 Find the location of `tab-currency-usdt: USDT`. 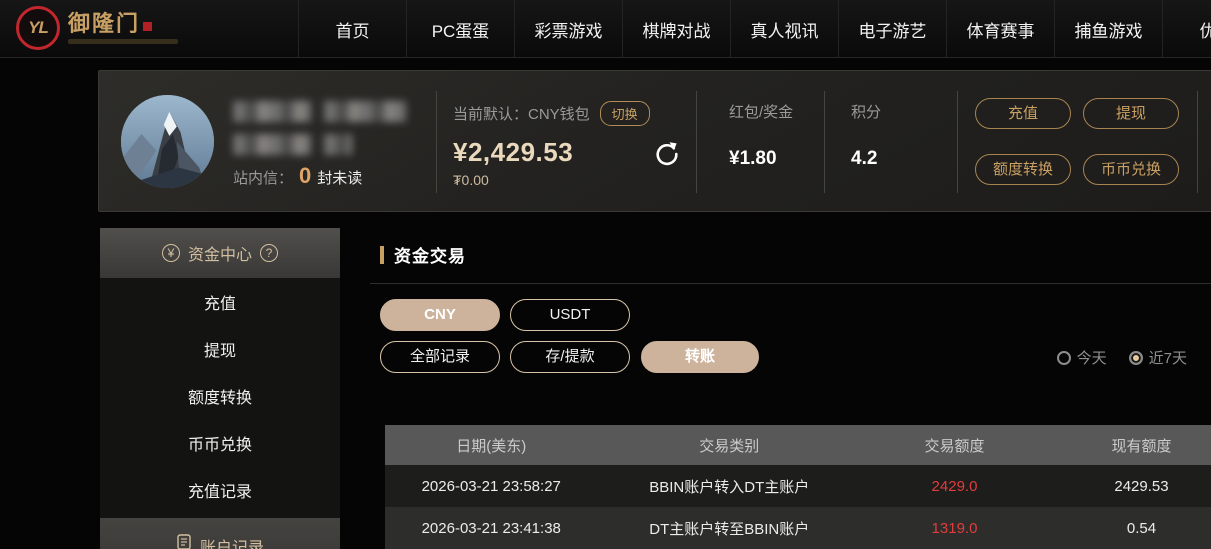

tab-currency-usdt: USDT is located at coordinates (570, 315).